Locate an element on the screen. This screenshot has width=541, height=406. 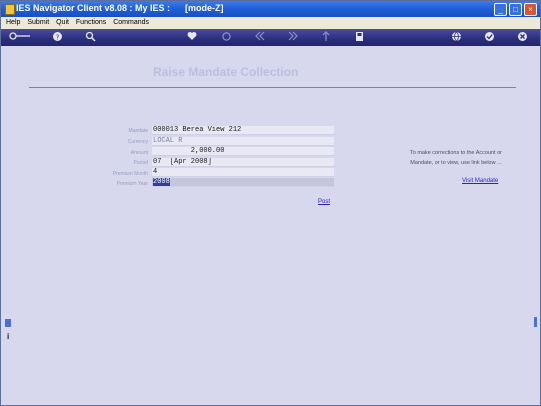
menu-functions: Functions is located at coordinates (91, 23).